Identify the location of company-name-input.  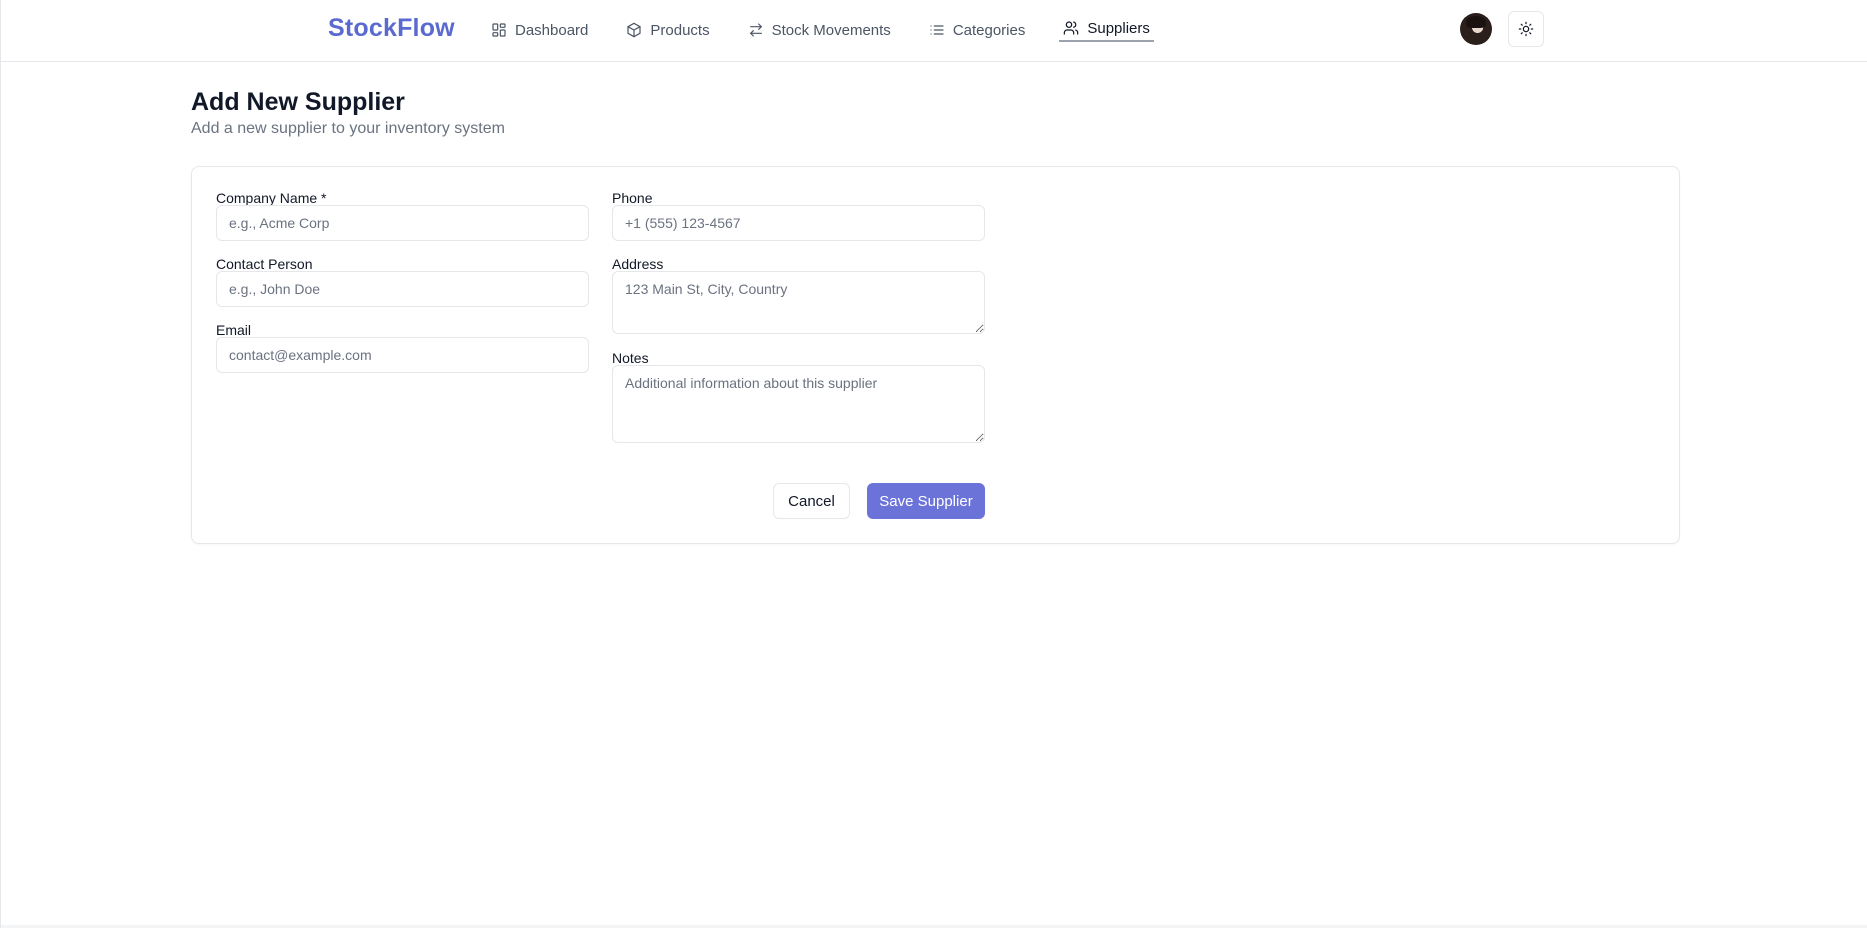
(402, 223).